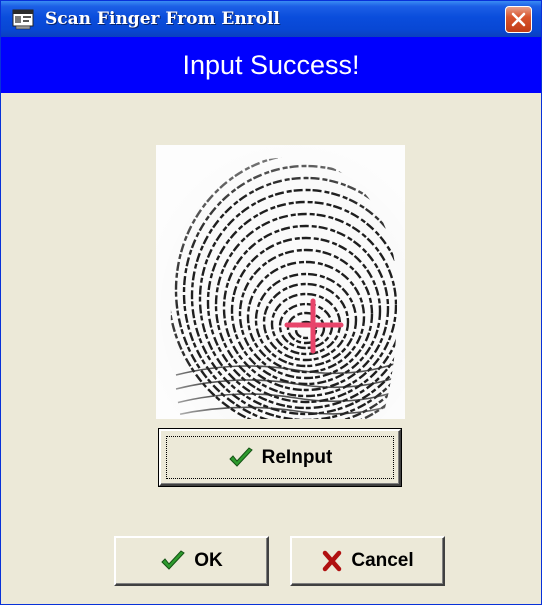 The image size is (542, 605). What do you see at coordinates (173, 560) in the screenshot?
I see `checkmark-icon` at bounding box center [173, 560].